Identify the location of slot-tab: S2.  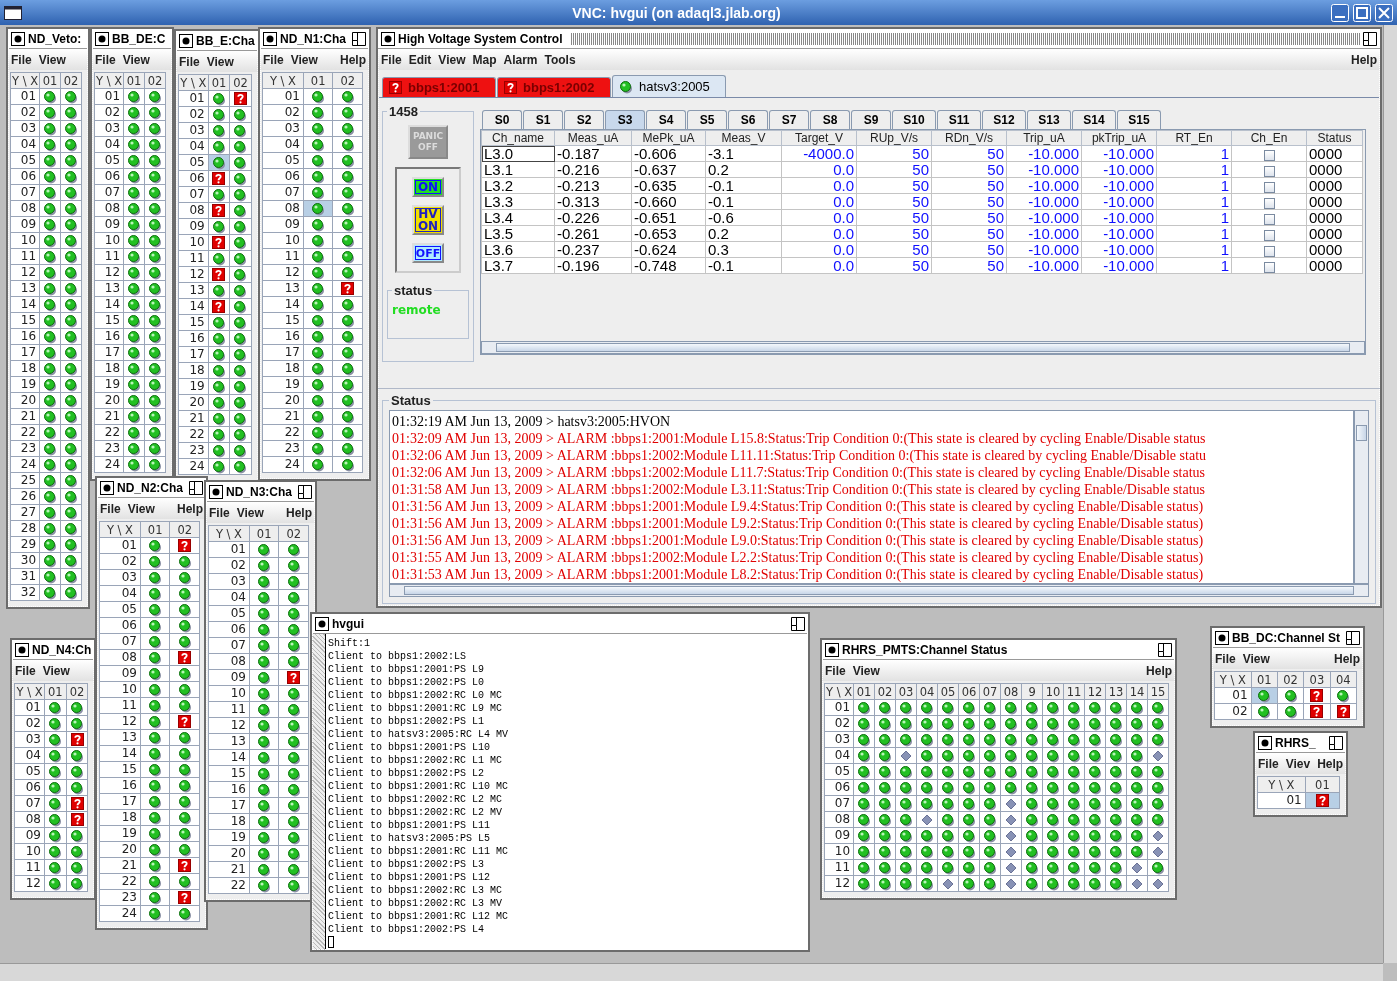
(584, 119).